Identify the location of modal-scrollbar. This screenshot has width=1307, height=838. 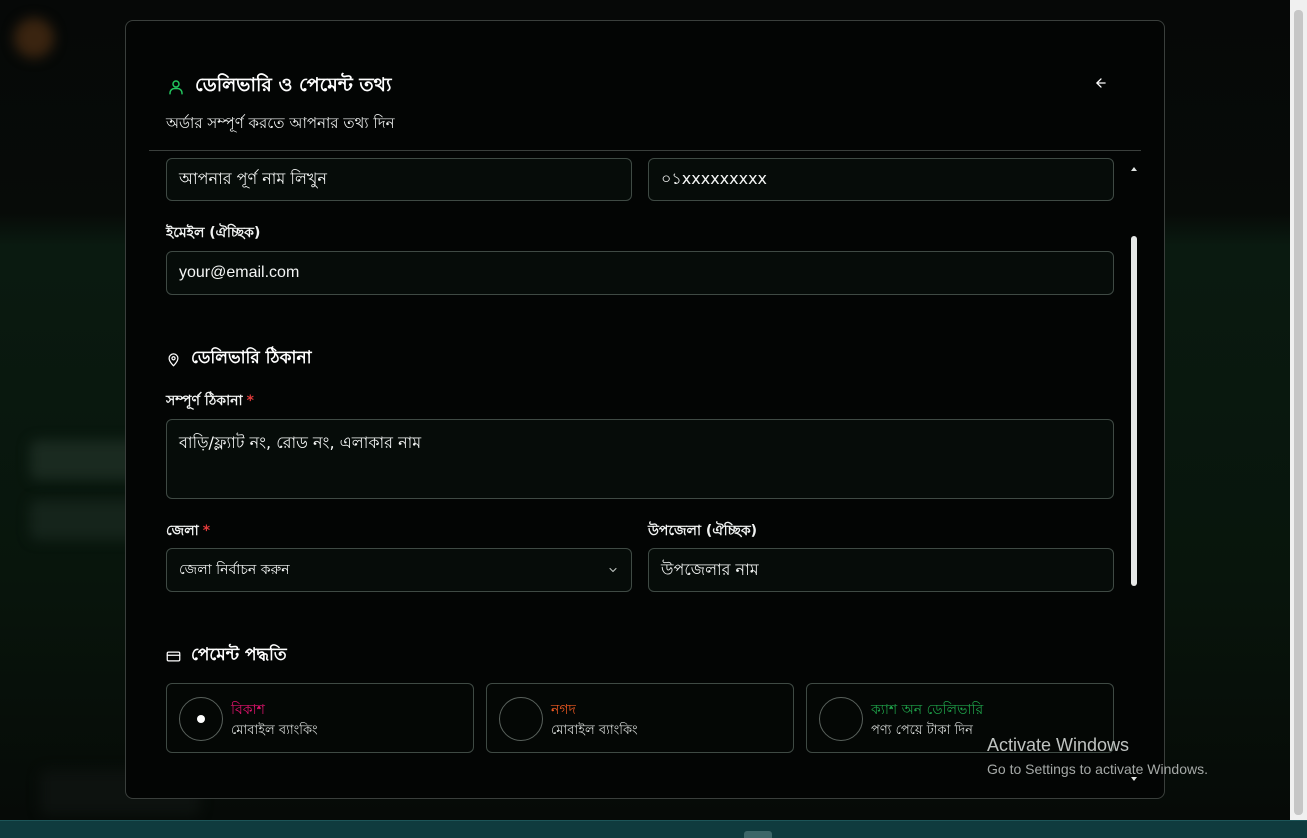
(1134, 476).